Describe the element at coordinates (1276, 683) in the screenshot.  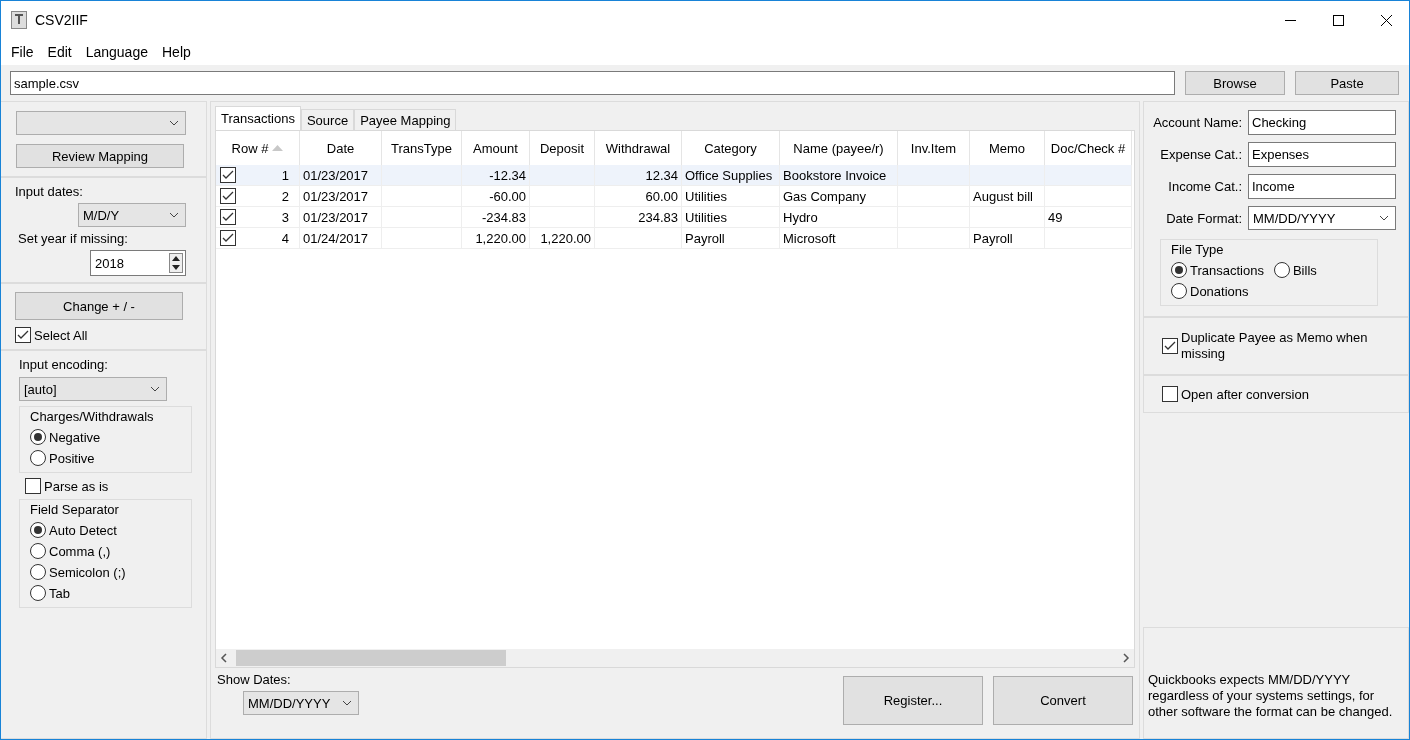
I see `help-note: Quickbooks expects MM/DD/YYYY regardless of your systems settings, for other software the format can be changed.` at that location.